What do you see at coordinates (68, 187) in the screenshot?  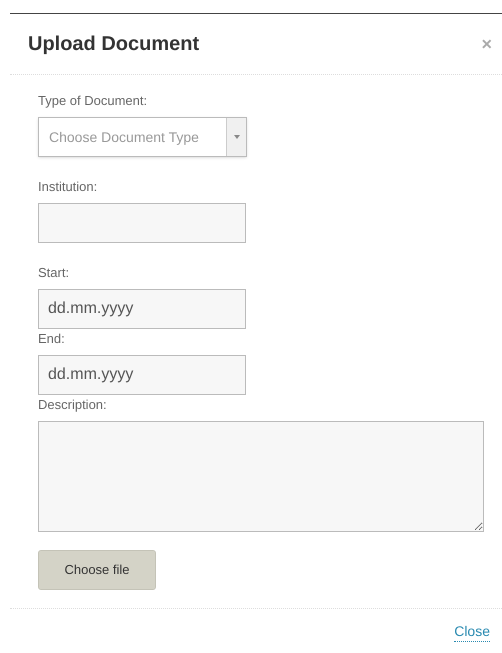 I see `field-label: Institution:` at bounding box center [68, 187].